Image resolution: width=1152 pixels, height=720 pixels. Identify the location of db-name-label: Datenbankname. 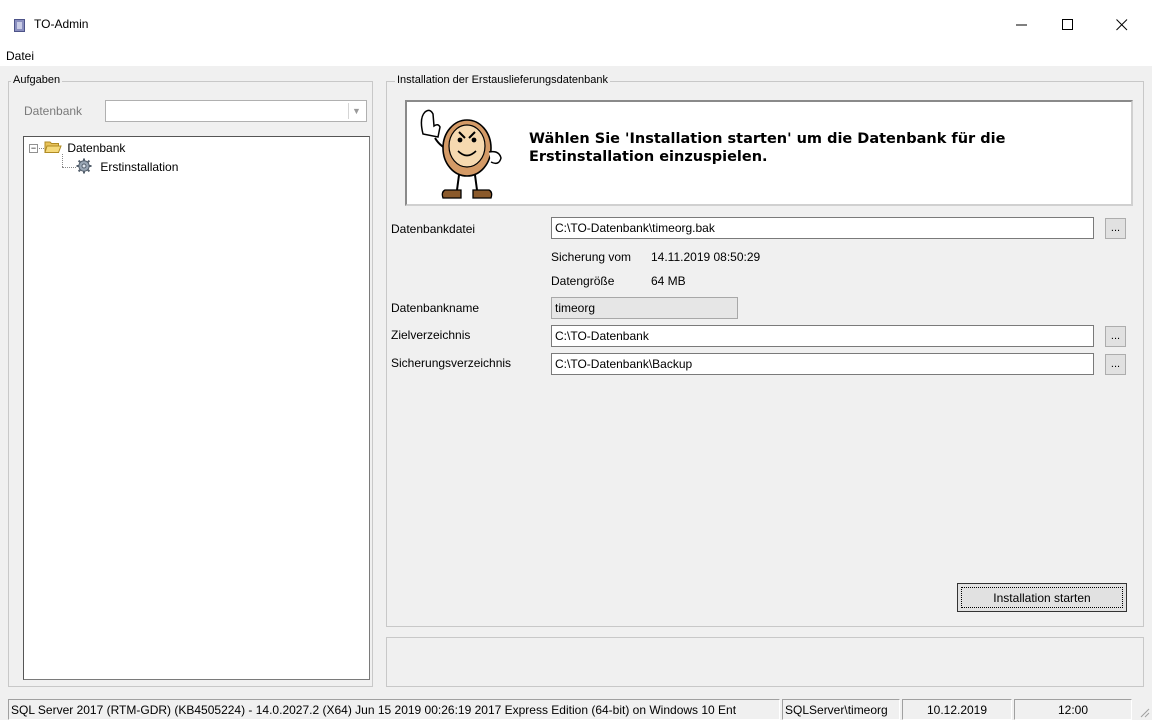
(435, 308).